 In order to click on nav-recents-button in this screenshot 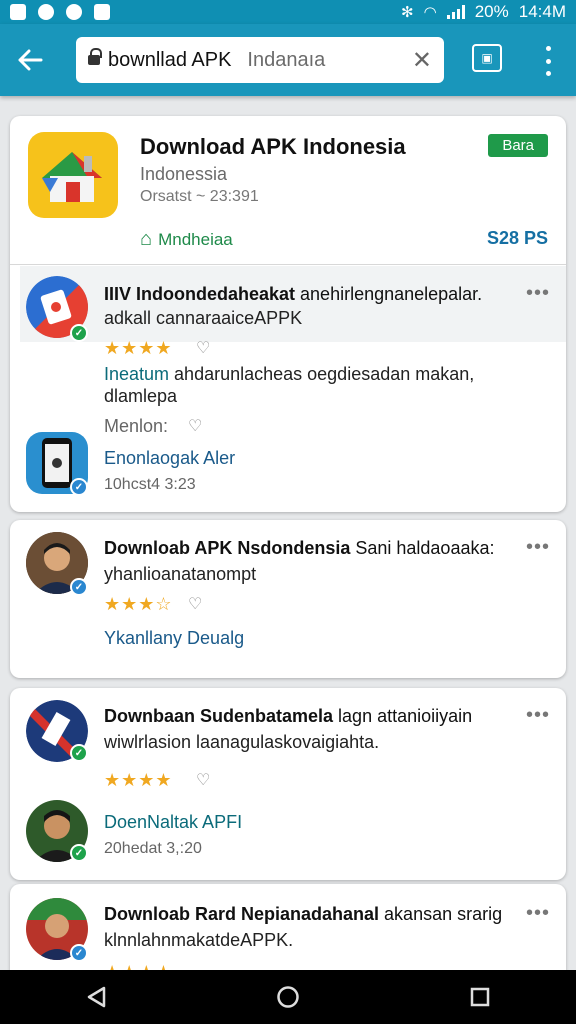, I will do `click(480, 997)`.